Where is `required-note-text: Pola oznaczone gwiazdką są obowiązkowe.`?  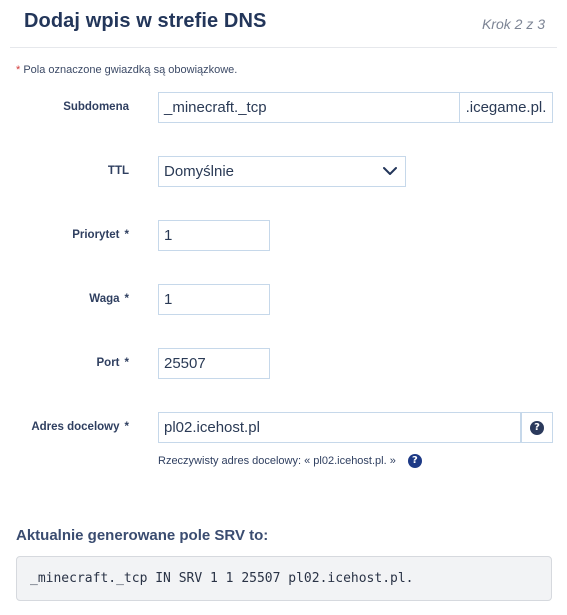
required-note-text: Pola oznaczone gwiazdką są obowiązkowe. is located at coordinates (130, 70).